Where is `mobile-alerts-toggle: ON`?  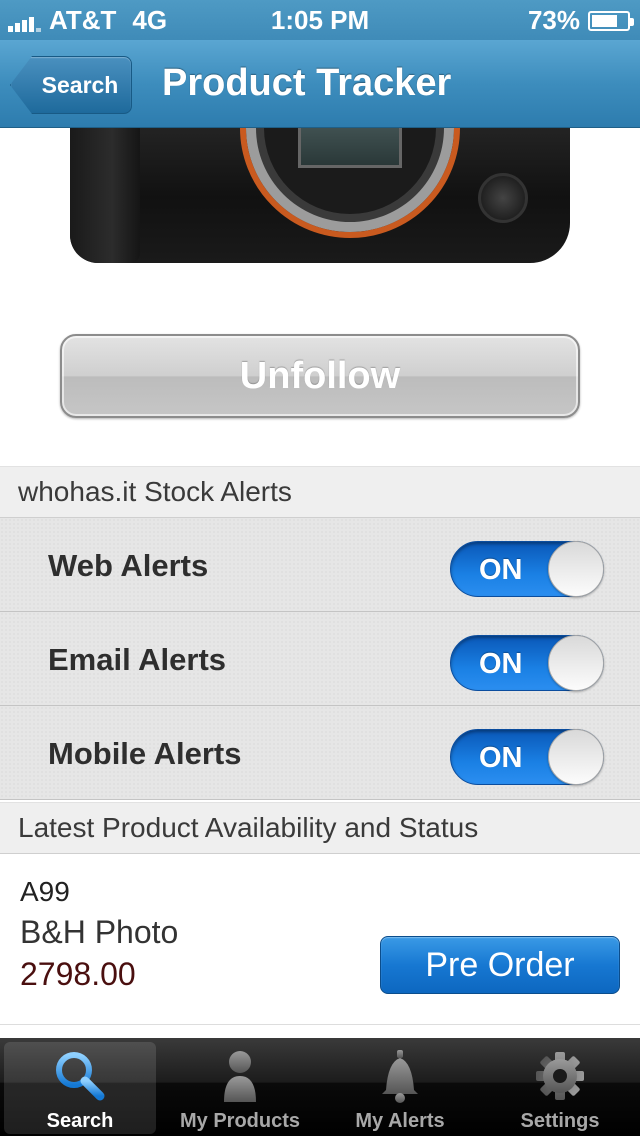 mobile-alerts-toggle: ON is located at coordinates (527, 757).